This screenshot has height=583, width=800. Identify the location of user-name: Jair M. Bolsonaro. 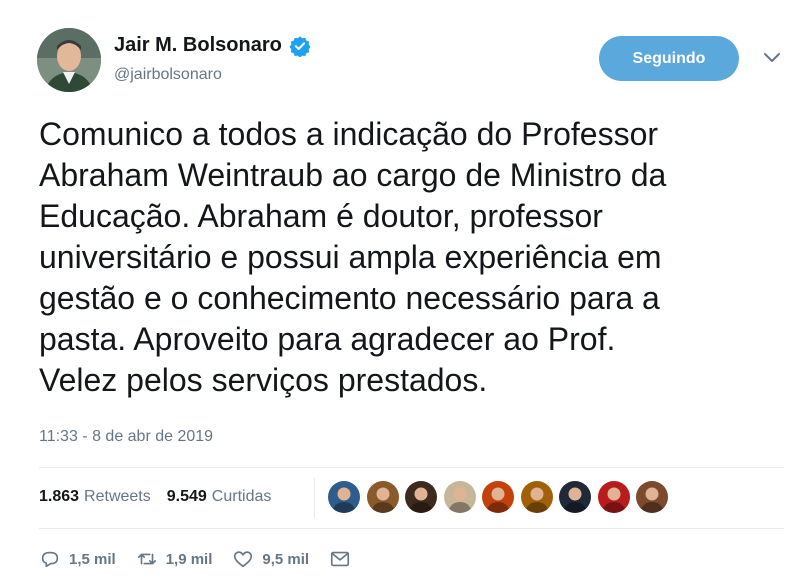
(198, 45).